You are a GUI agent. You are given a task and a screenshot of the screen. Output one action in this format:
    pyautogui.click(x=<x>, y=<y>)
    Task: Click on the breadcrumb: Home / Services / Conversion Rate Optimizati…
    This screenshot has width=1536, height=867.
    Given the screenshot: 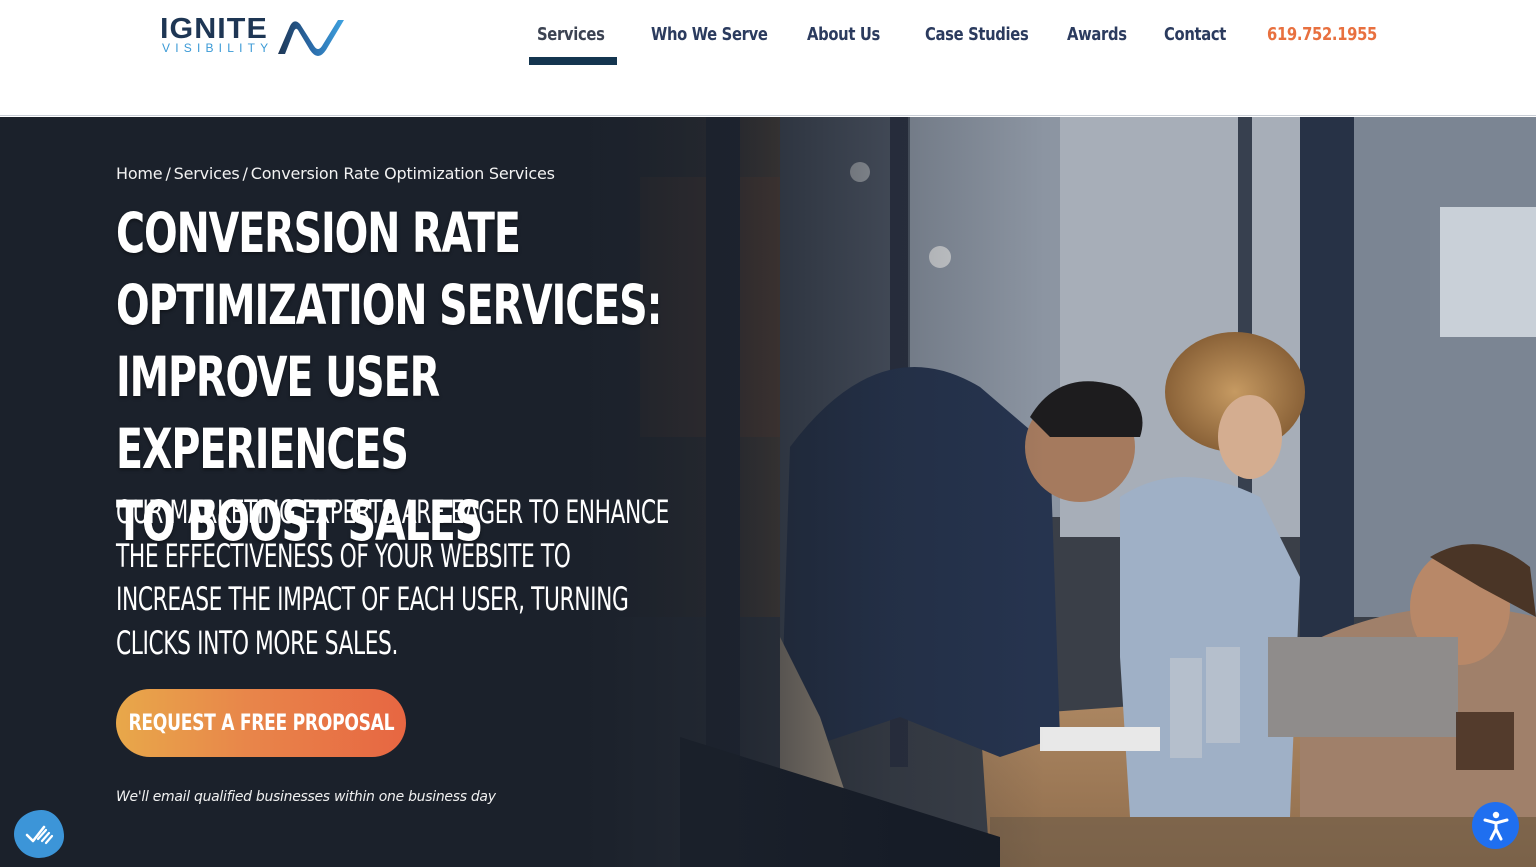 What is the action you would take?
    pyautogui.click(x=335, y=173)
    